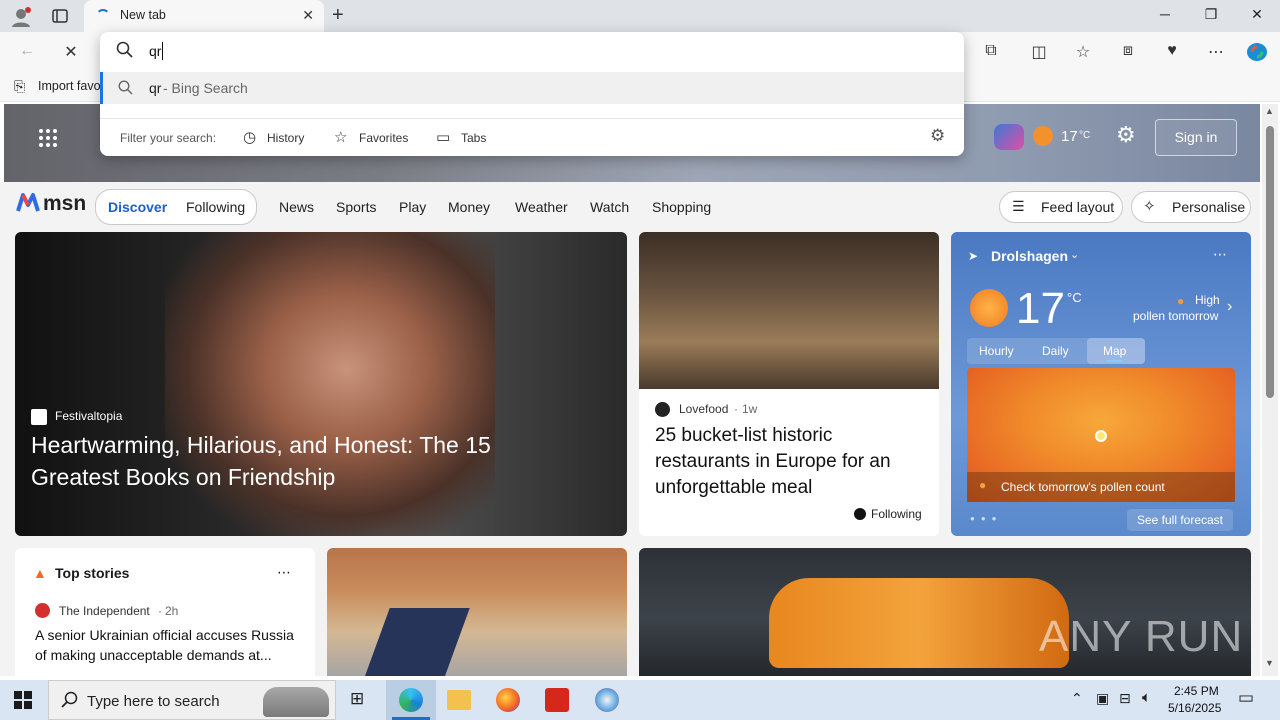 The height and width of the screenshot is (720, 1280). I want to click on split-screen-icon: ◫, so click(1039, 52).